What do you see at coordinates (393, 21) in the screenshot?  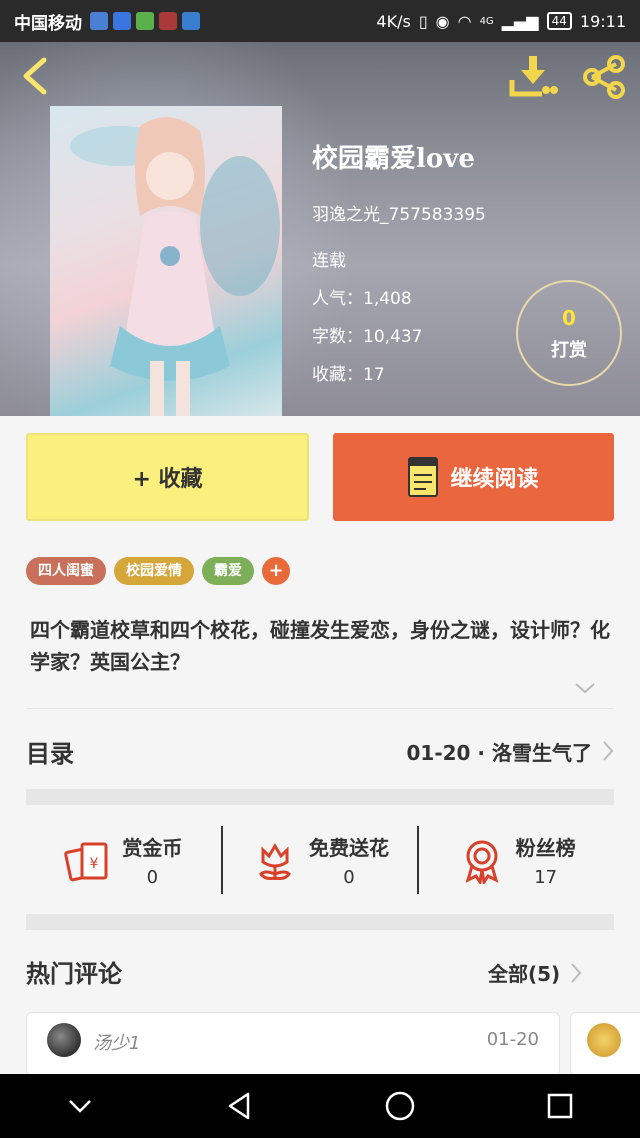 I see `network-speed: 4K/s` at bounding box center [393, 21].